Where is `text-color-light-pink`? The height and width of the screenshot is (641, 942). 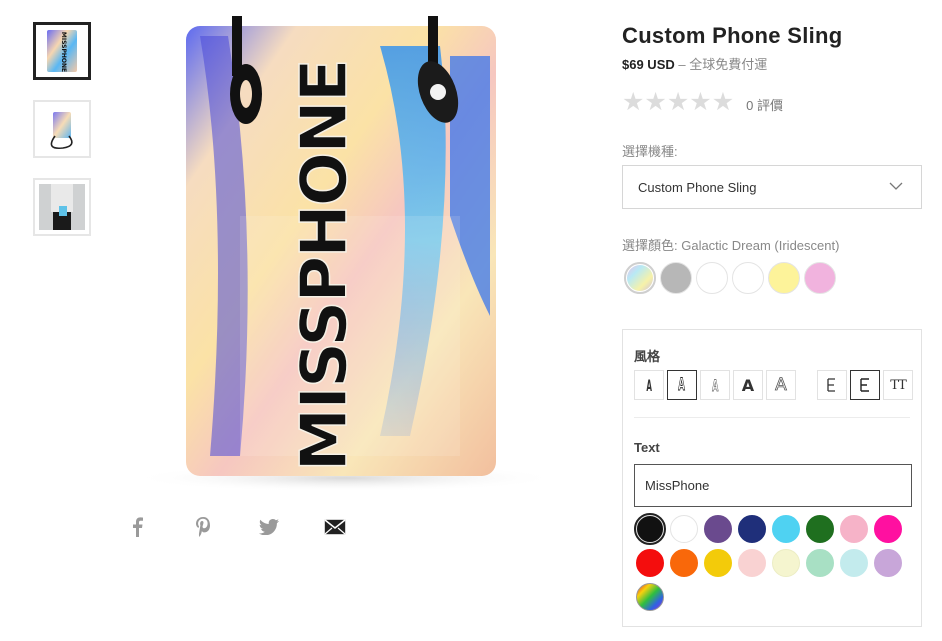
text-color-light-pink is located at coordinates (854, 529).